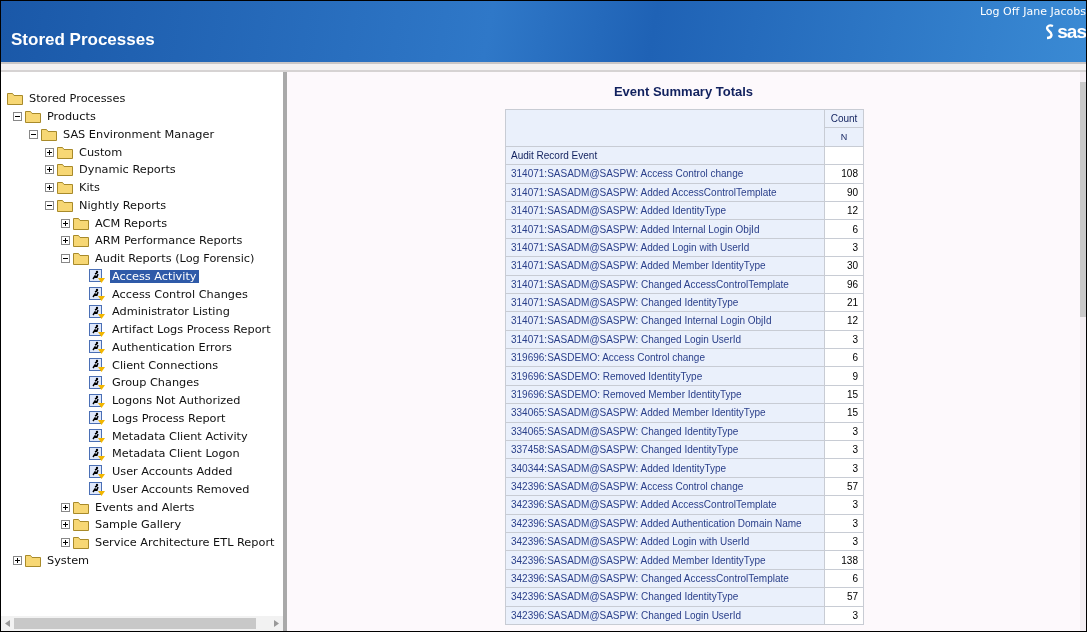 This screenshot has width=1087, height=632. What do you see at coordinates (180, 294) in the screenshot?
I see `tree-item: Access Control Changes` at bounding box center [180, 294].